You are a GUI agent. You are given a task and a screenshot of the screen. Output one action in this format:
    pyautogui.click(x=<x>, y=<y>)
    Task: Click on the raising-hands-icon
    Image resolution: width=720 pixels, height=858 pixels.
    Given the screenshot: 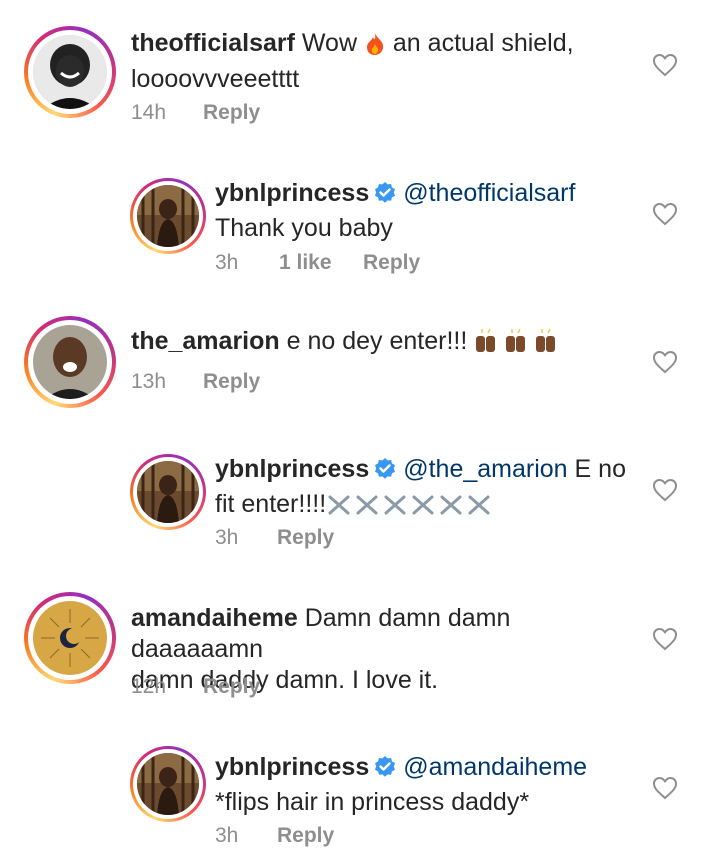 What is the action you would take?
    pyautogui.click(x=518, y=345)
    